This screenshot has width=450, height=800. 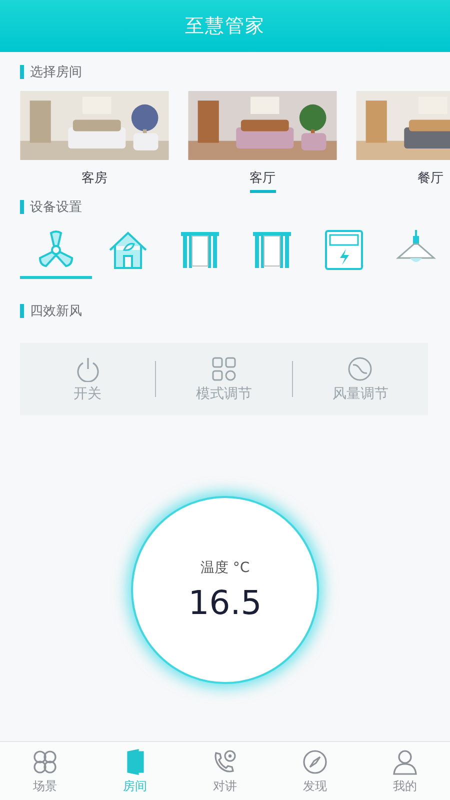 I want to click on control-button: 开关, so click(x=88, y=379).